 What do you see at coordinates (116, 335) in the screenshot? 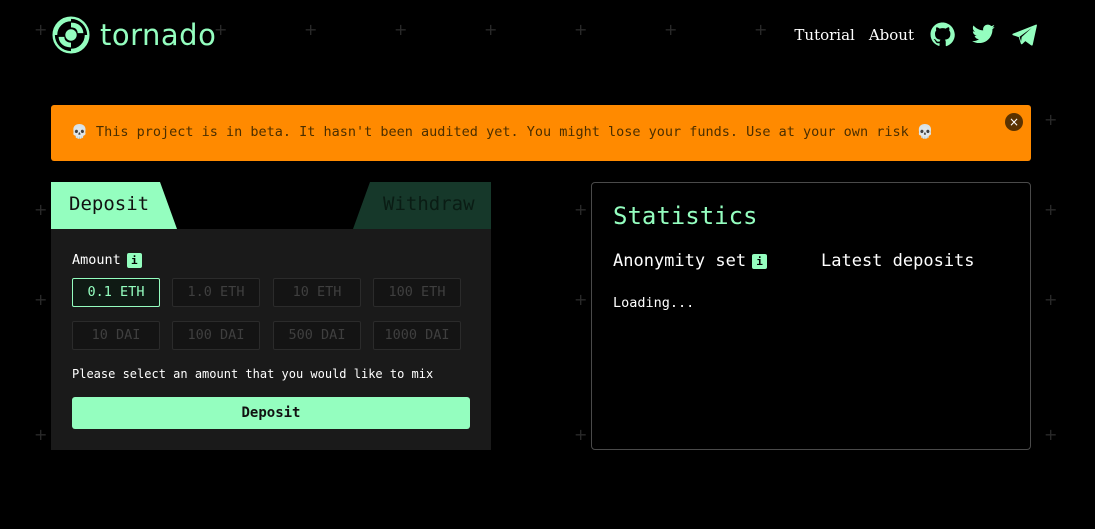
I see `amount-option-10-dai: 10 DAI` at bounding box center [116, 335].